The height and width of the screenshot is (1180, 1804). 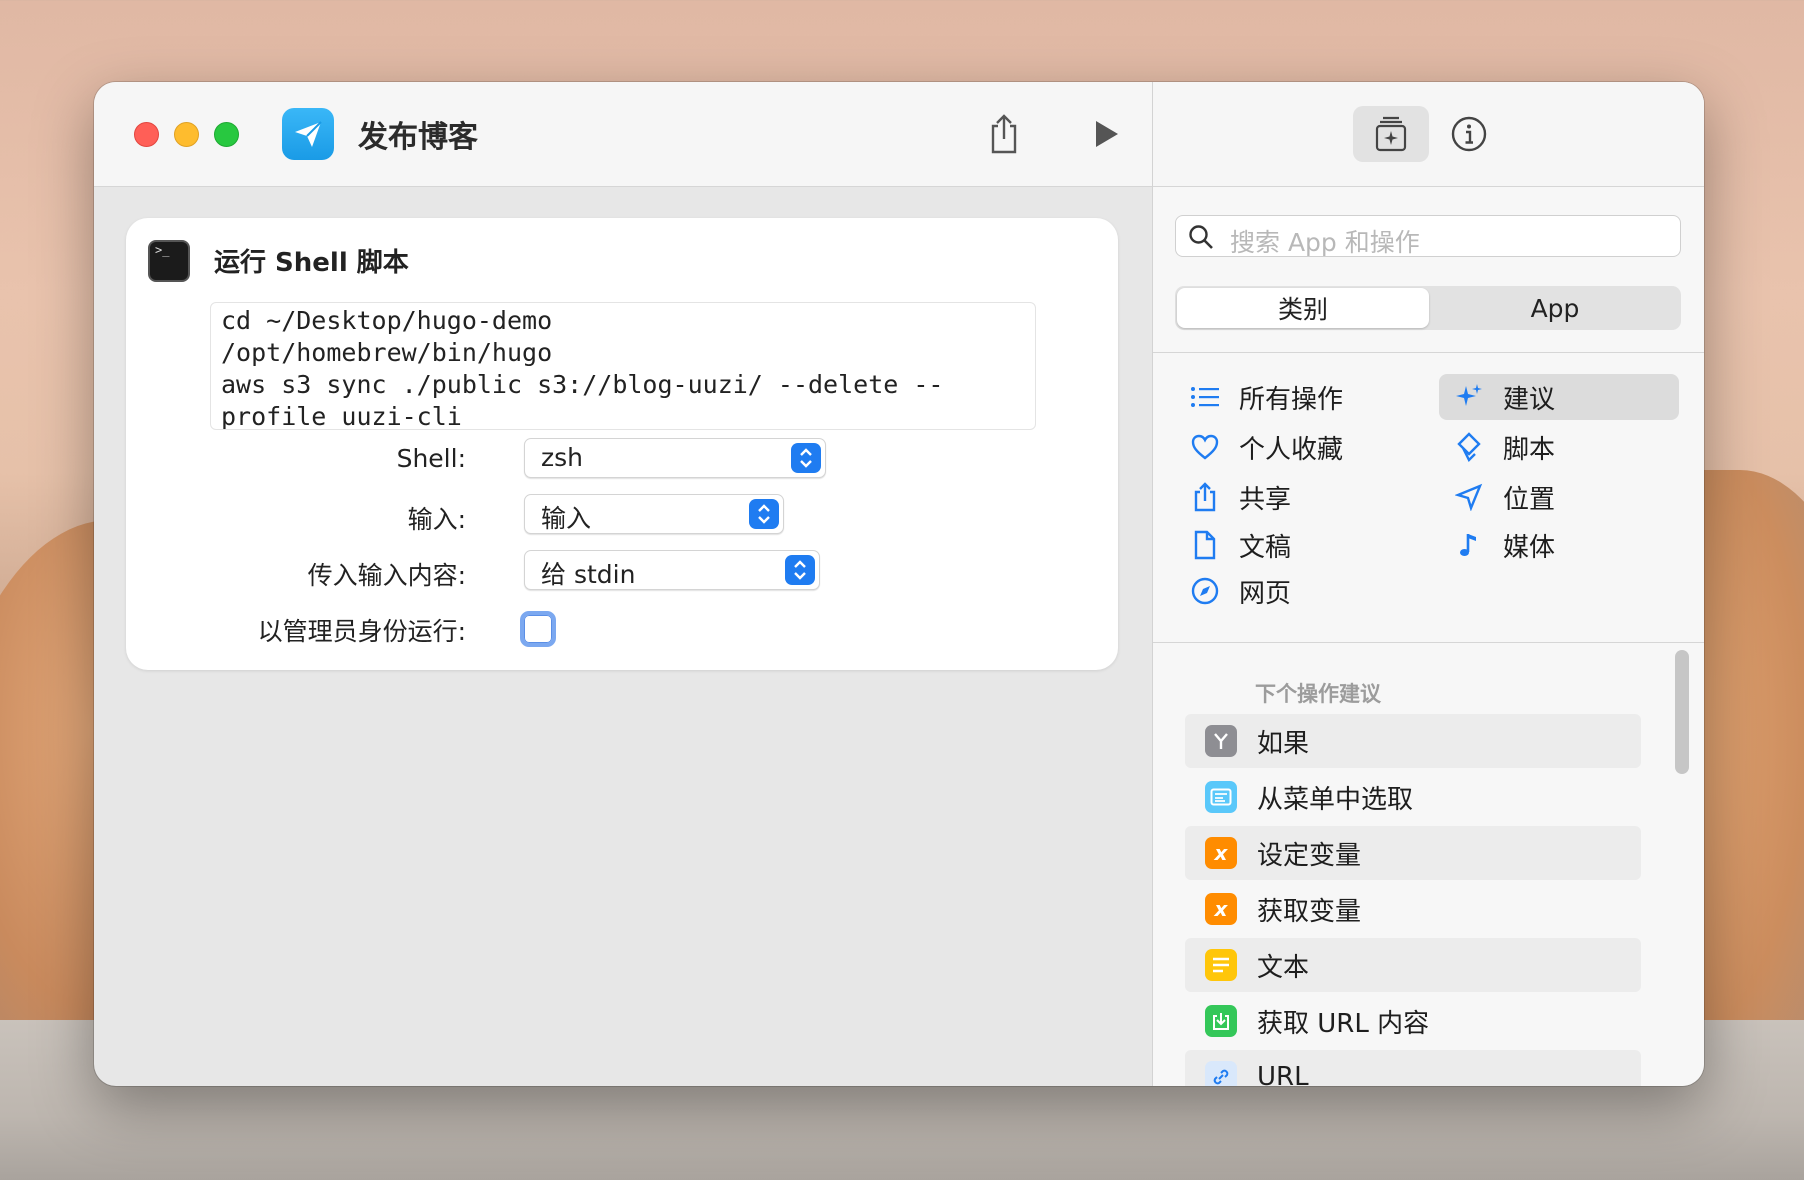 I want to click on run-as-admin-label: 以管理员身份运行:, so click(x=361, y=631).